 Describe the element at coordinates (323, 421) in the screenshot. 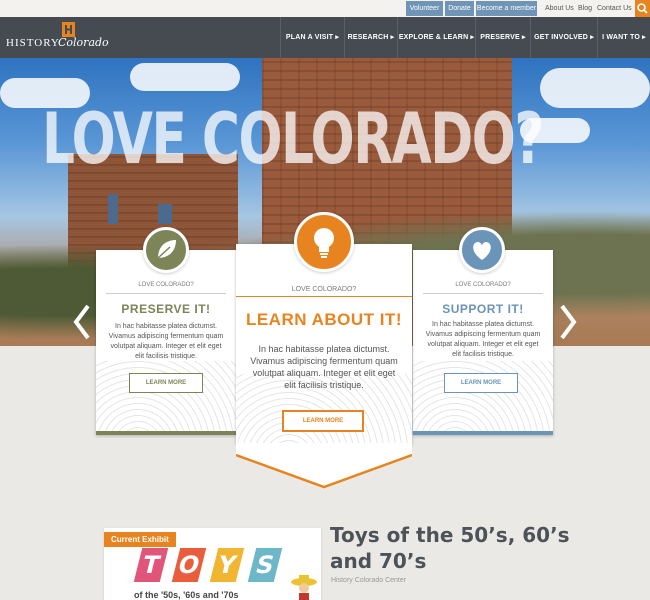

I see `learn-learn-more-button: LEARN MORE` at that location.